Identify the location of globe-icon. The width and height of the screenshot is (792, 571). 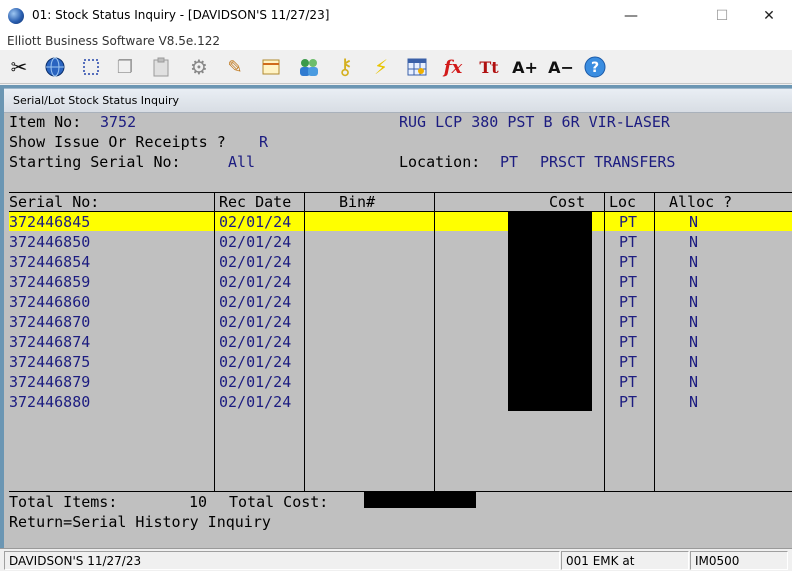
(55, 67).